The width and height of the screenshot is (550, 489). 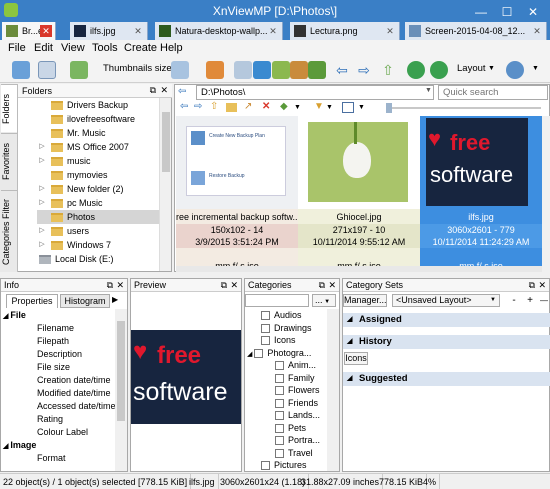 I want to click on close-window-icon: ✕, so click(x=533, y=12).